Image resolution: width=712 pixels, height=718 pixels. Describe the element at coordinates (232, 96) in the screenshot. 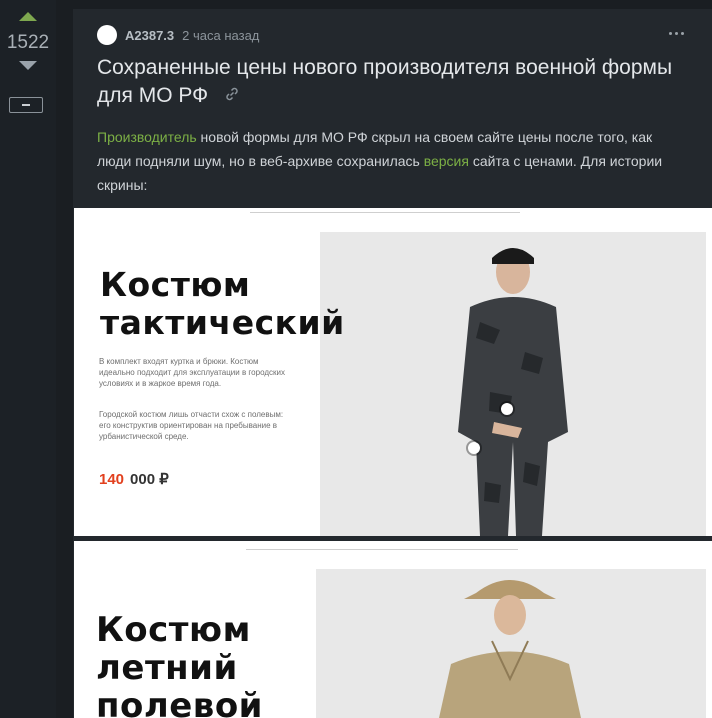

I see `link-icon` at that location.